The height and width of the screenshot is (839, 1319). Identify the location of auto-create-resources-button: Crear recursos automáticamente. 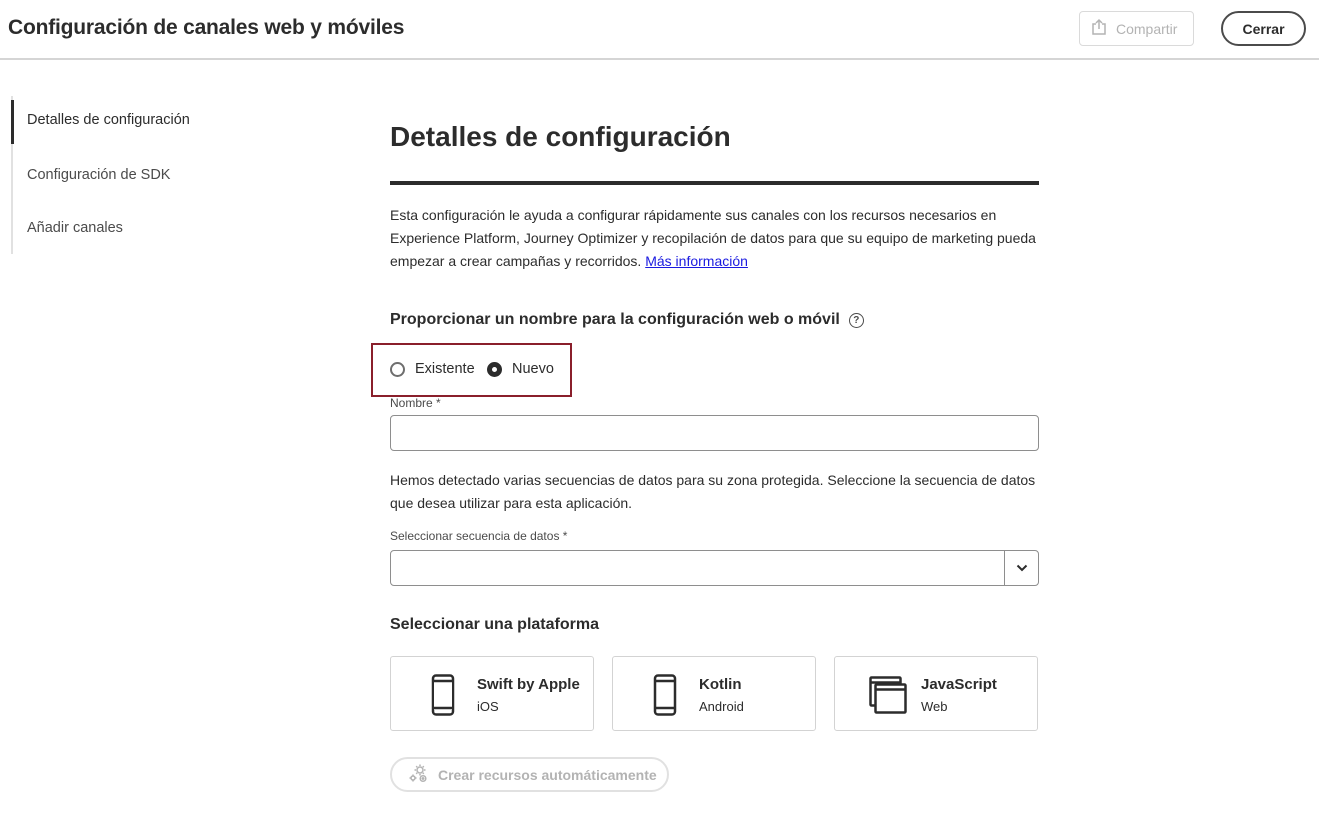
(529, 774).